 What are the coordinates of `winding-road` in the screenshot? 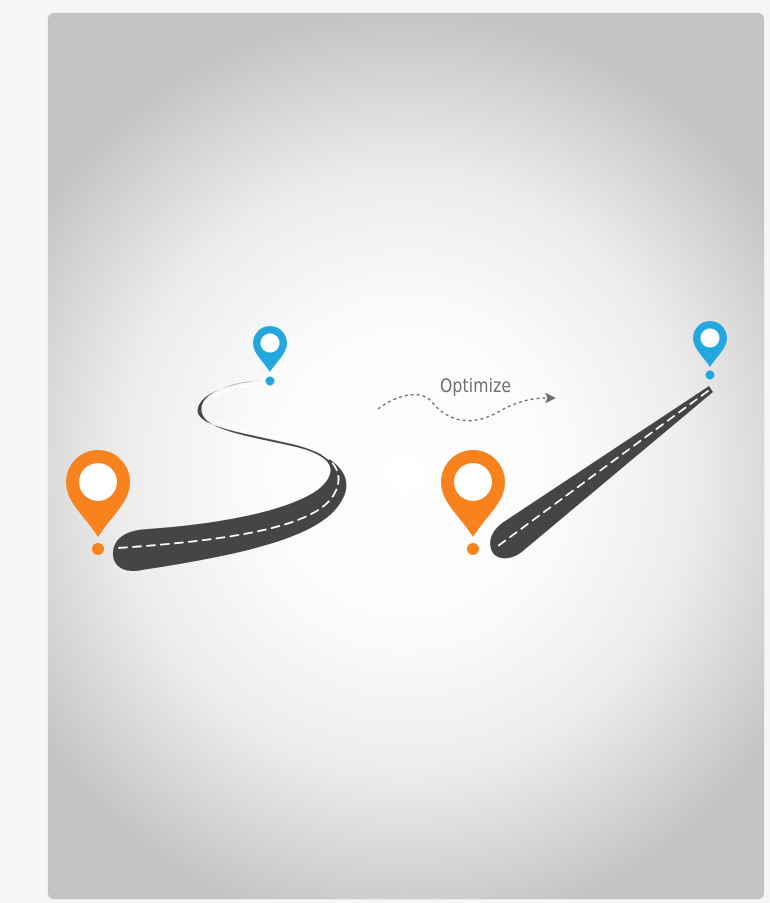 It's located at (229, 476).